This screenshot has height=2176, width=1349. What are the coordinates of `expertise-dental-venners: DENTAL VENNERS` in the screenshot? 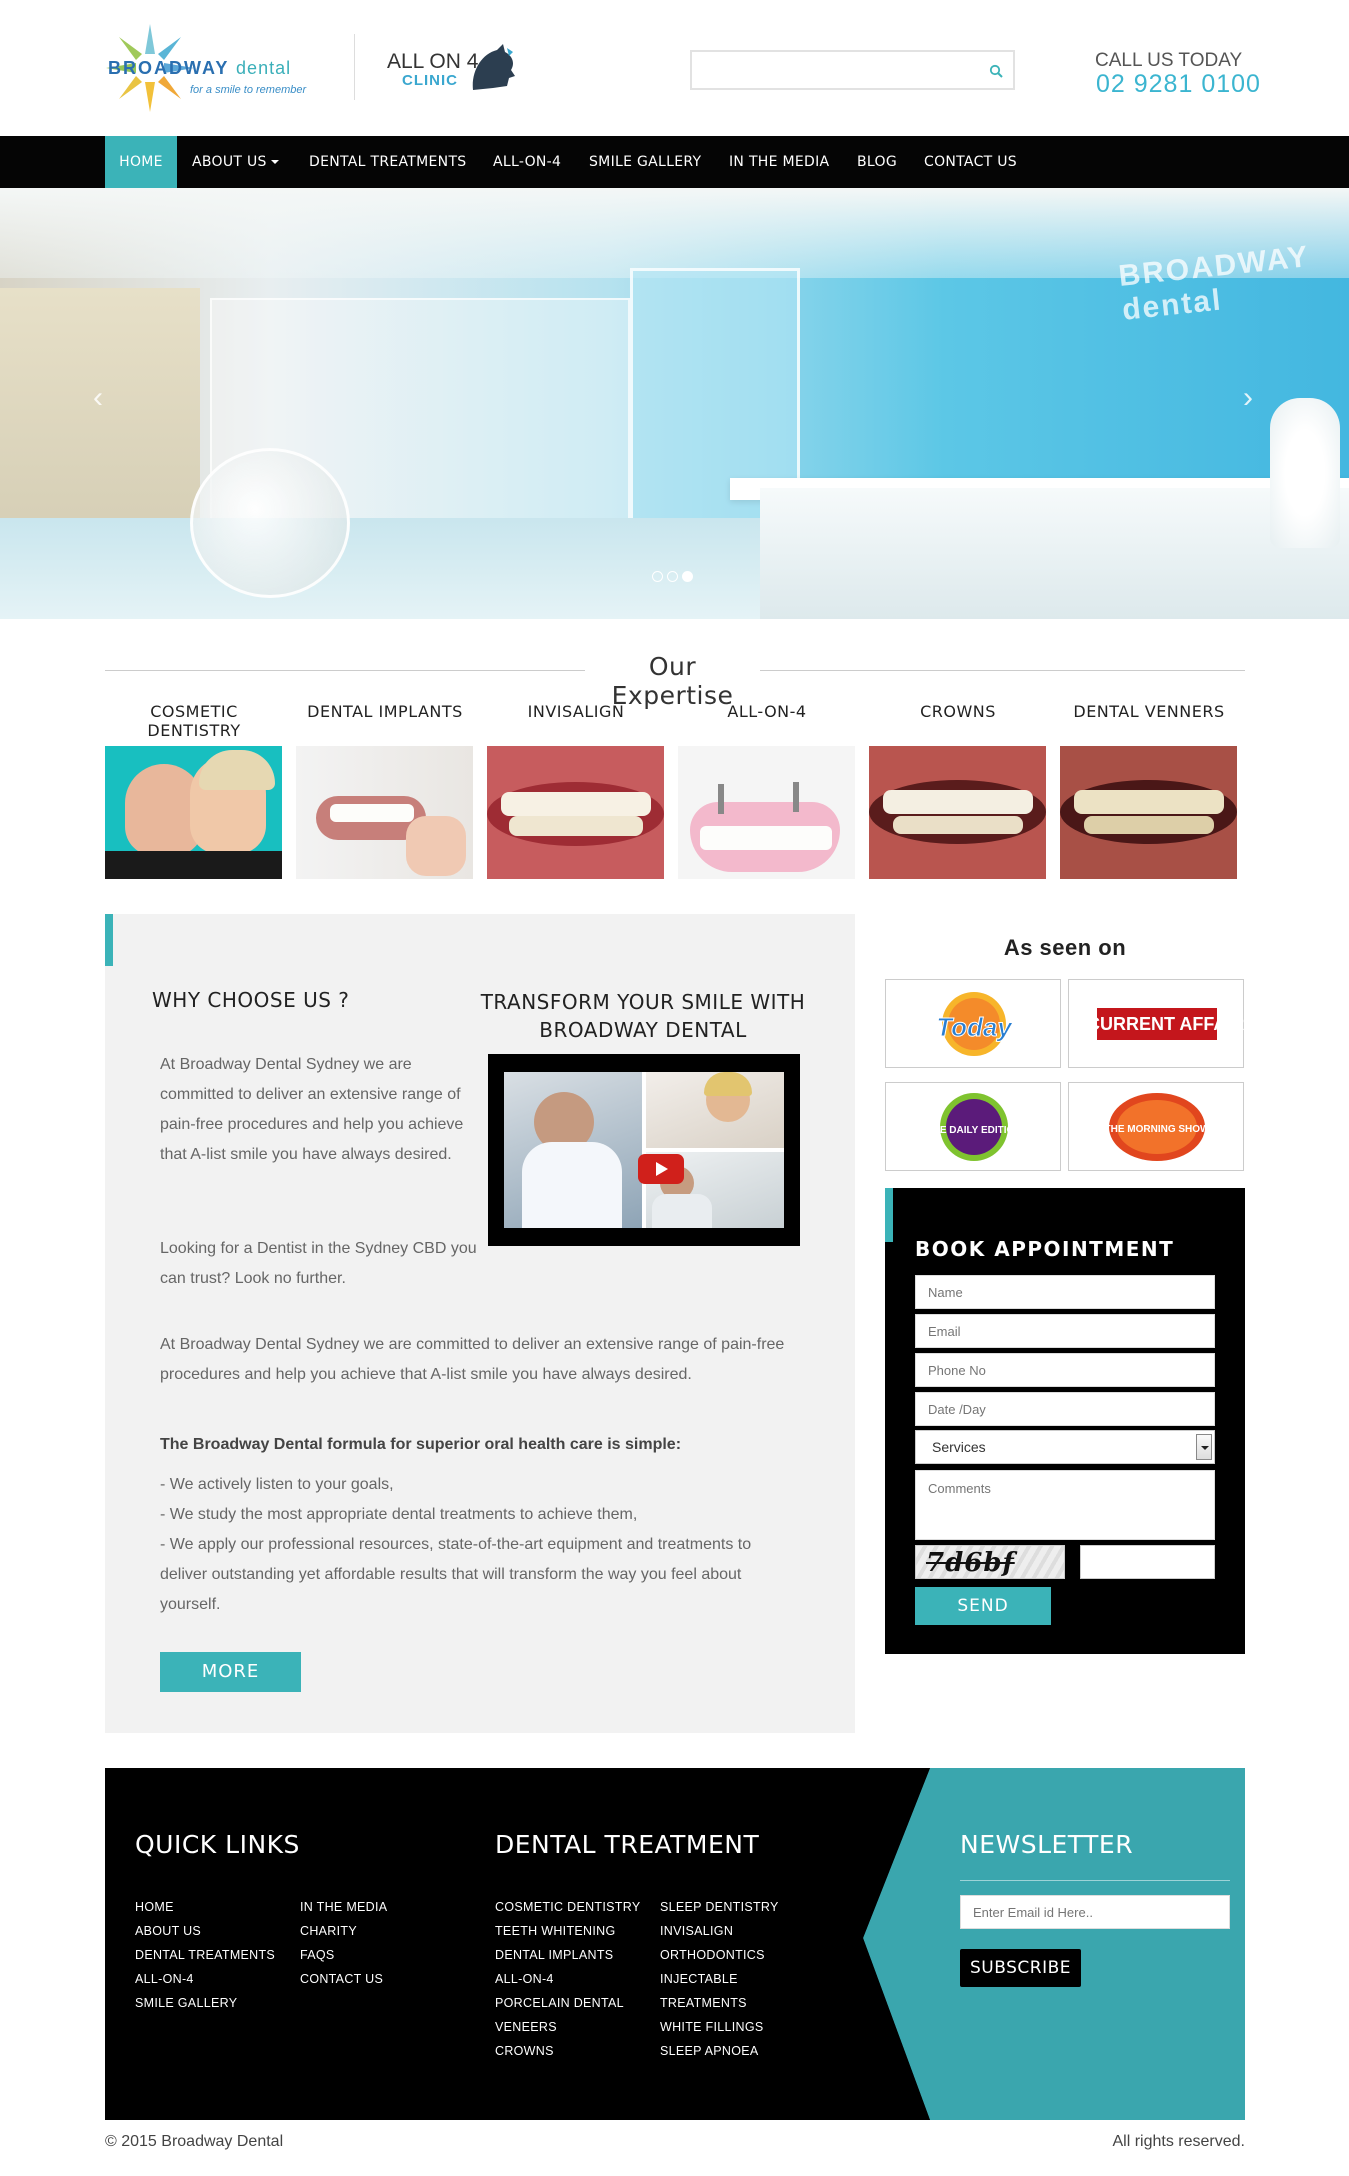 It's located at (1149, 790).